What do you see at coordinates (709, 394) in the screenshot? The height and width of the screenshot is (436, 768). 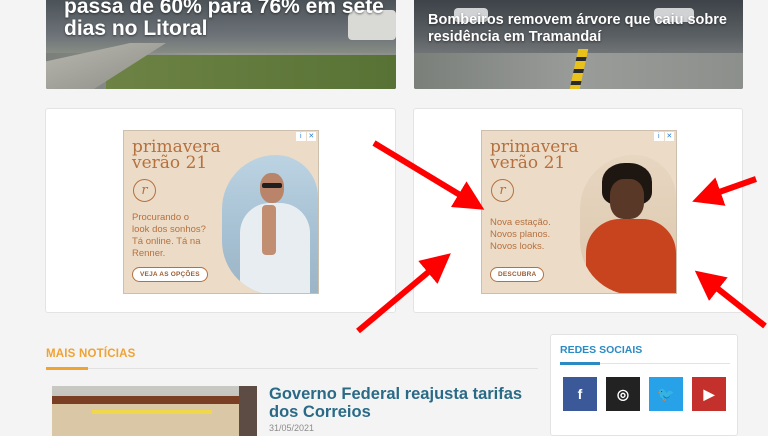 I see `youtube-icon: ▶` at bounding box center [709, 394].